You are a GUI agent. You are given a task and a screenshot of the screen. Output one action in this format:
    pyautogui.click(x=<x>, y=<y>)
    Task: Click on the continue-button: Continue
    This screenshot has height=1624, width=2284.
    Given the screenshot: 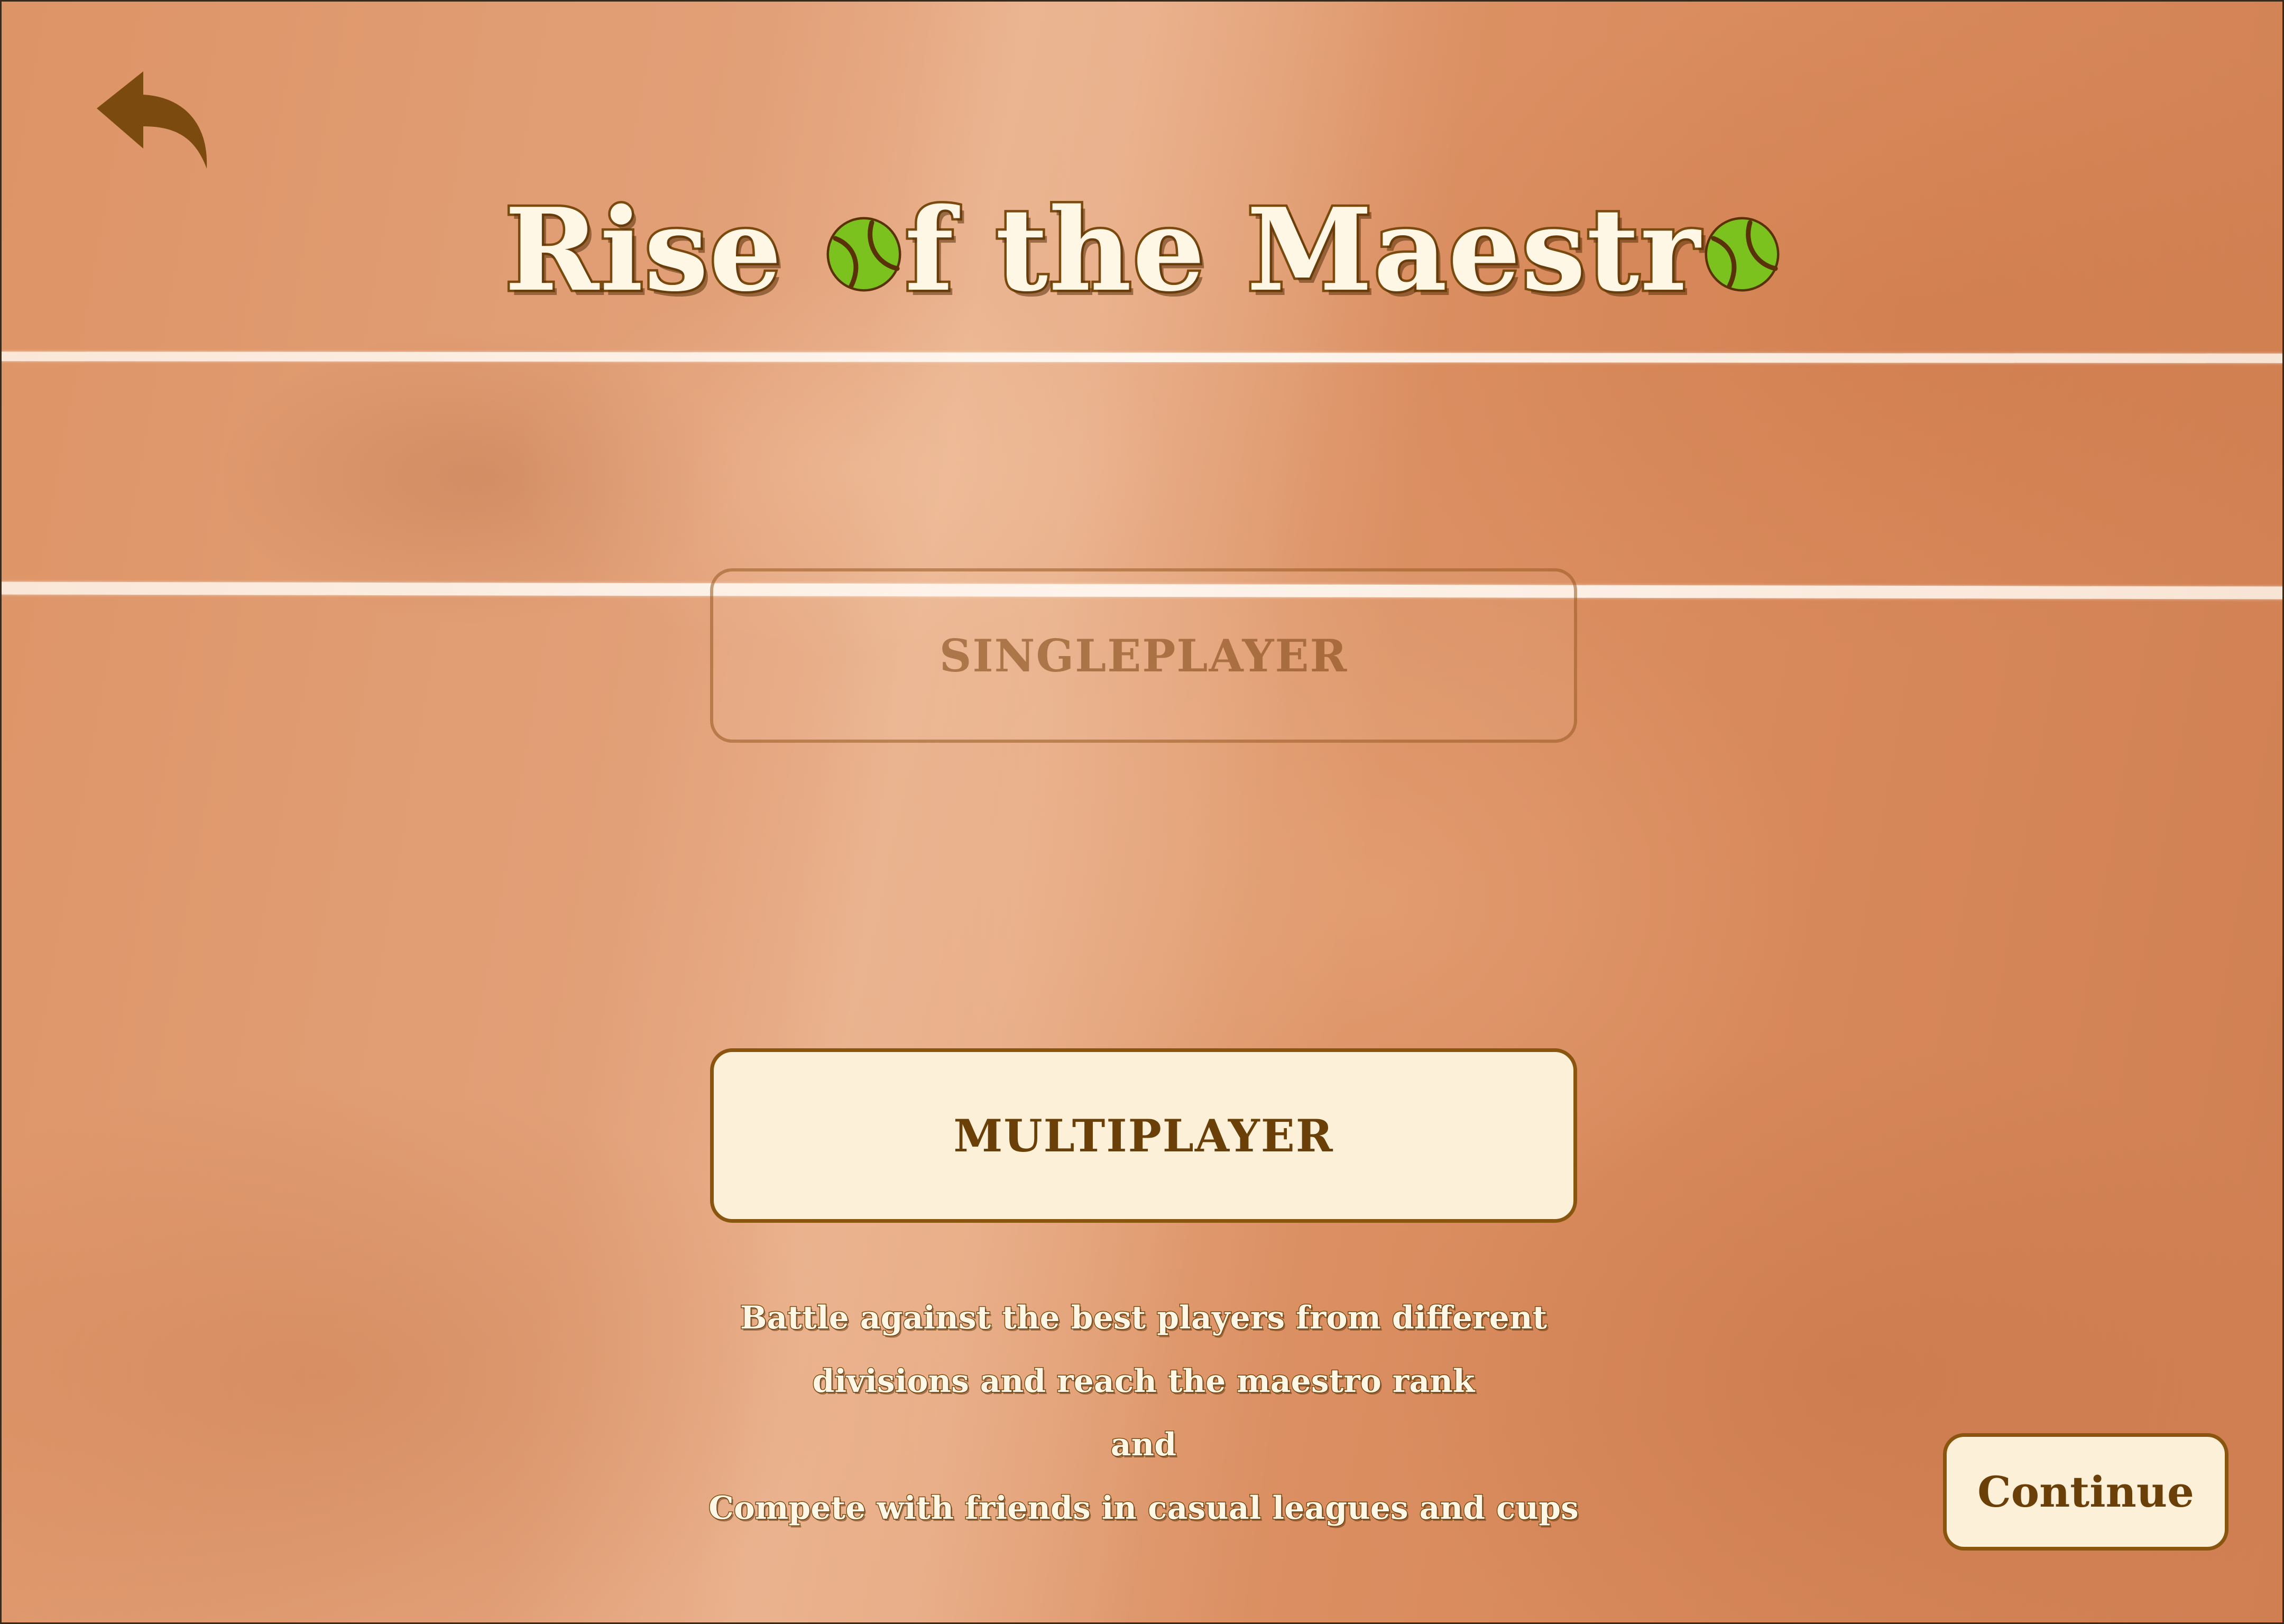 What is the action you would take?
    pyautogui.click(x=2085, y=1492)
    